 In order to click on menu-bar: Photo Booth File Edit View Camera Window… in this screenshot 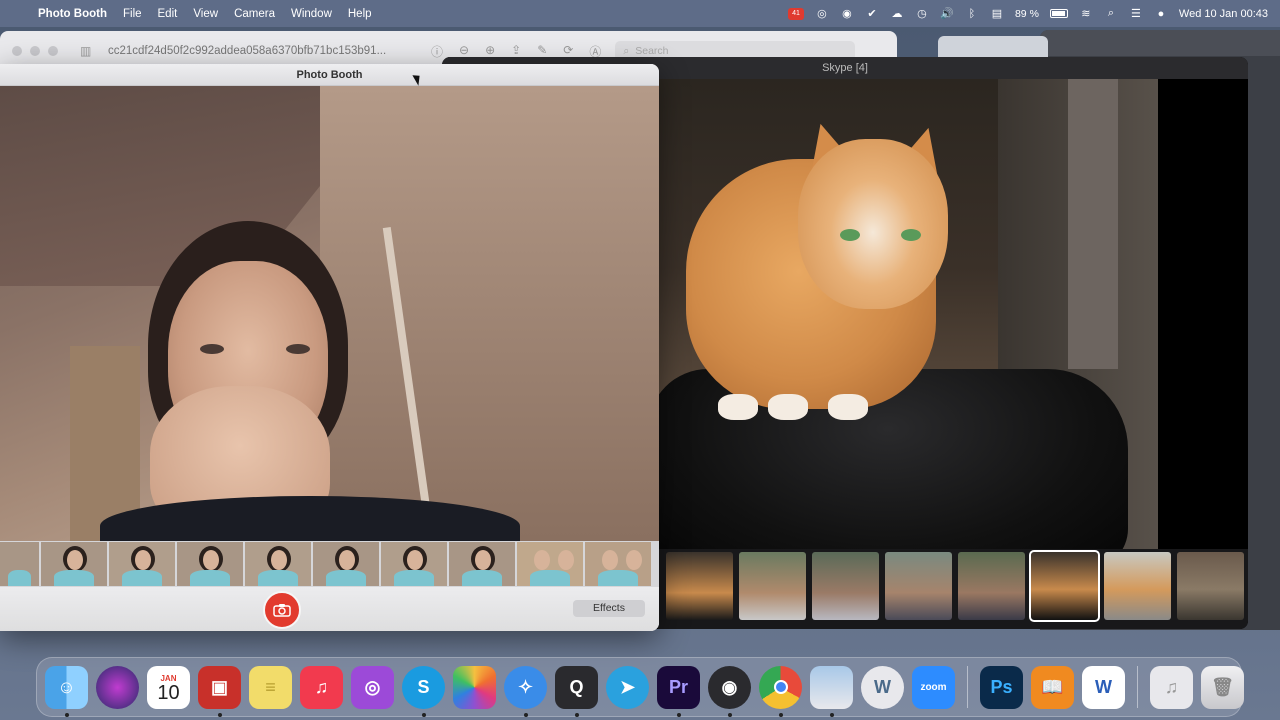, I will do `click(640, 13)`.